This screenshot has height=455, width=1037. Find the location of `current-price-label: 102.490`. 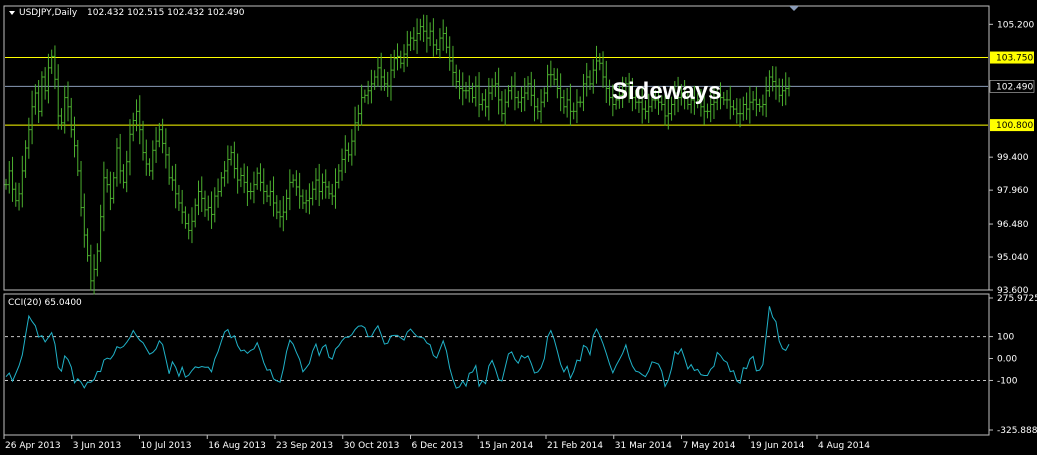

current-price-label: 102.490 is located at coordinates (1014, 87).